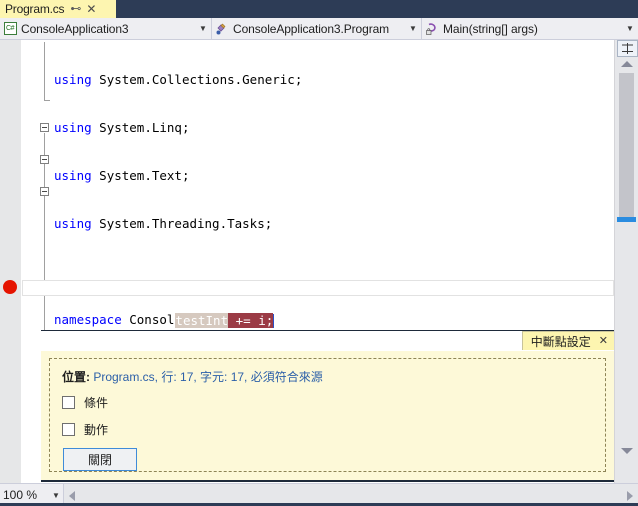 Image resolution: width=638 pixels, height=506 pixels. Describe the element at coordinates (627, 451) in the screenshot. I see `scroll-down-arrow` at that location.